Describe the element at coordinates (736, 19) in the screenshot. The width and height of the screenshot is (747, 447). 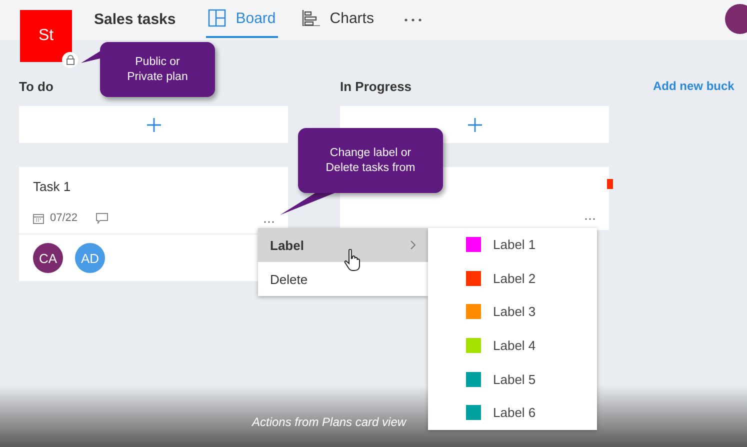
I see `user-avatar` at that location.